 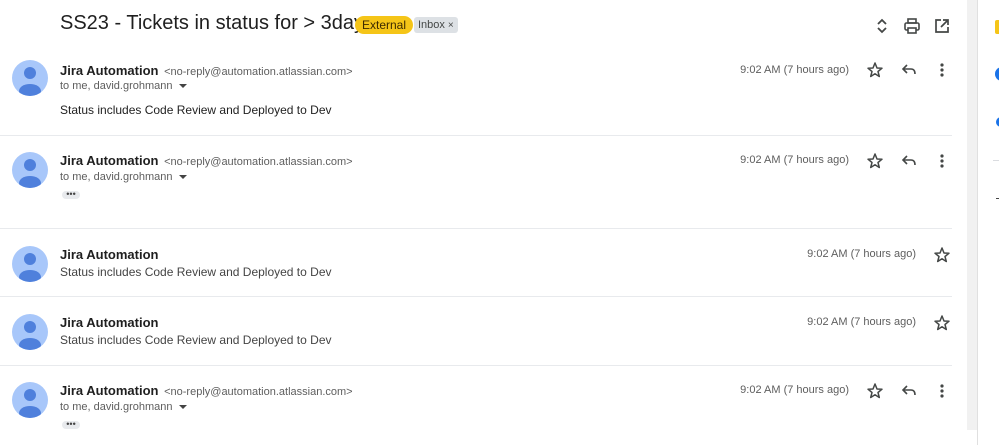 I want to click on keep-app-icon, so click(x=997, y=74).